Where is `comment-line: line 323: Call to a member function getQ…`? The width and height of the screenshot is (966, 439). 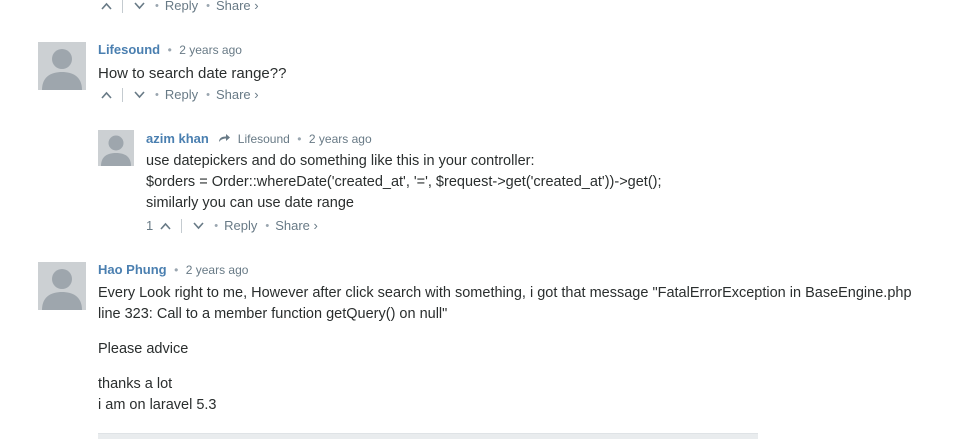
comment-line: line 323: Call to a member function getQ… is located at coordinates (273, 314).